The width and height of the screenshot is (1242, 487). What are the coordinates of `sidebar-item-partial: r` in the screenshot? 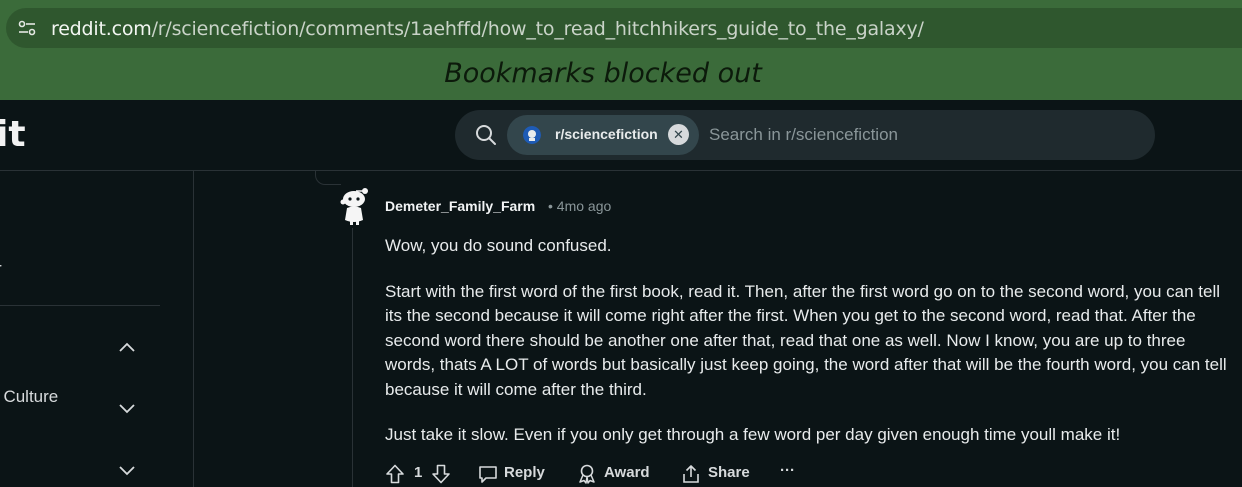 It's located at (1, 269).